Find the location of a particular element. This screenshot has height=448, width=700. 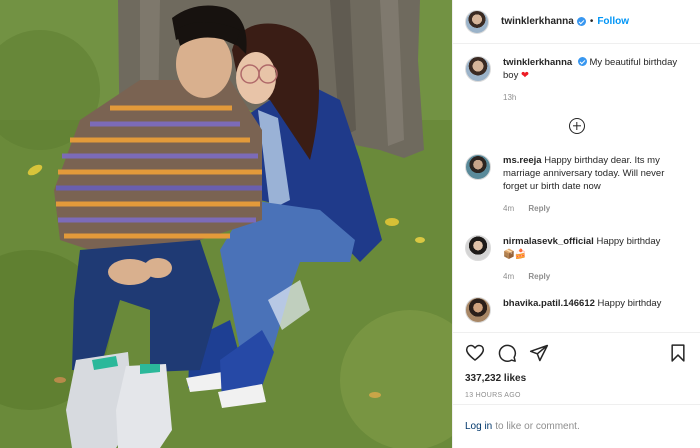

caption-avatar is located at coordinates (478, 69).